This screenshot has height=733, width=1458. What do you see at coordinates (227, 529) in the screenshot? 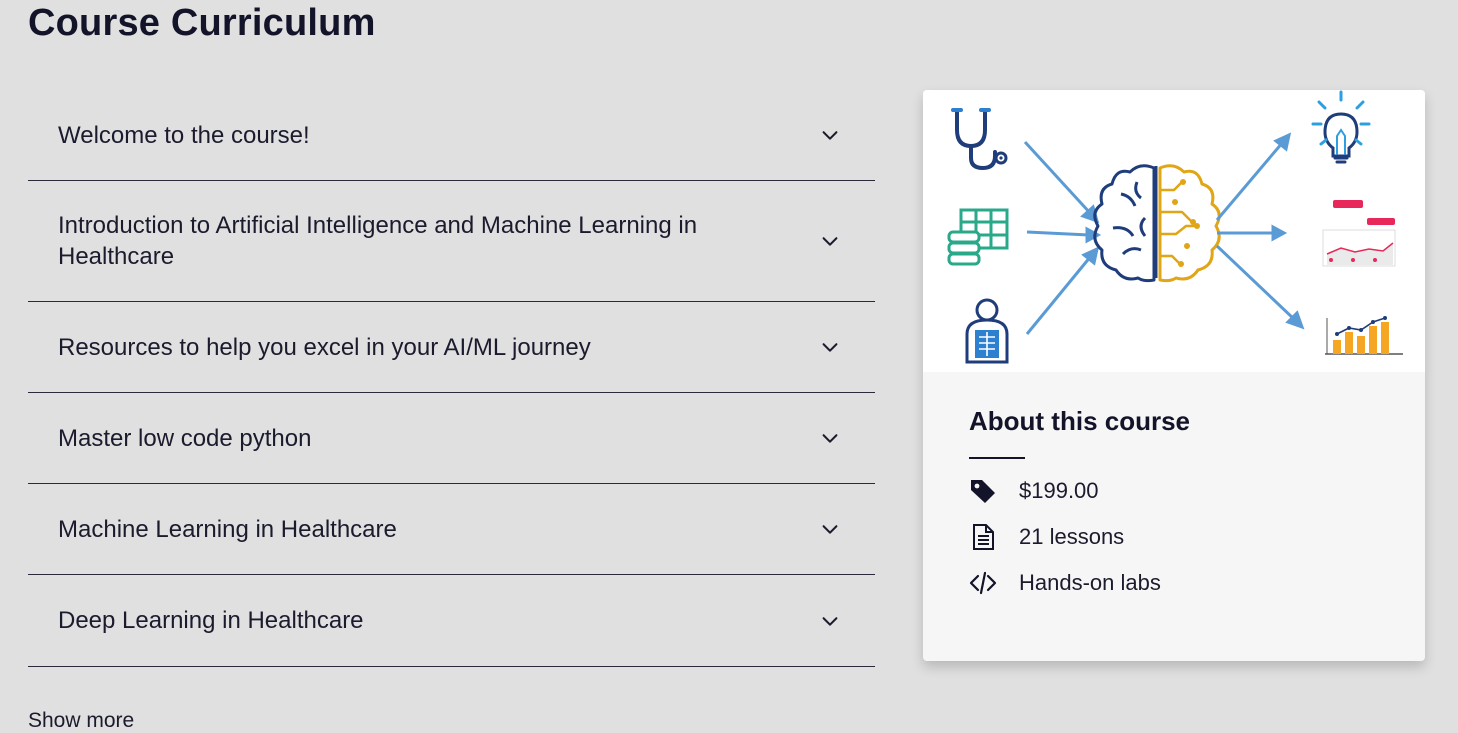
I see `section-title: Machine Learning in Healthcare` at bounding box center [227, 529].